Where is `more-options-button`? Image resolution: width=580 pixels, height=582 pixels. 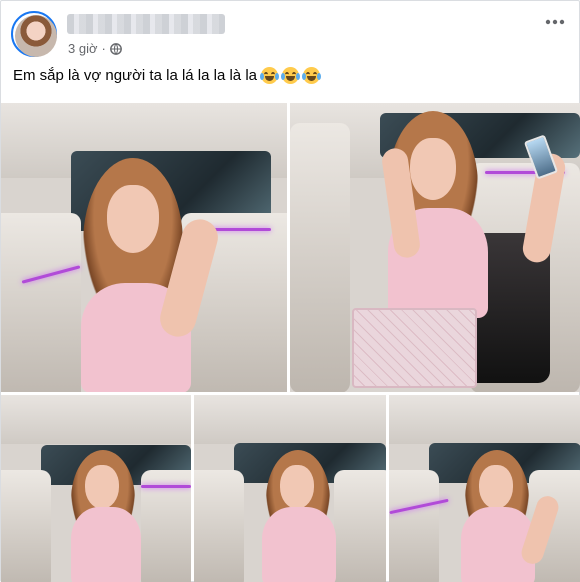 more-options-button is located at coordinates (555, 22).